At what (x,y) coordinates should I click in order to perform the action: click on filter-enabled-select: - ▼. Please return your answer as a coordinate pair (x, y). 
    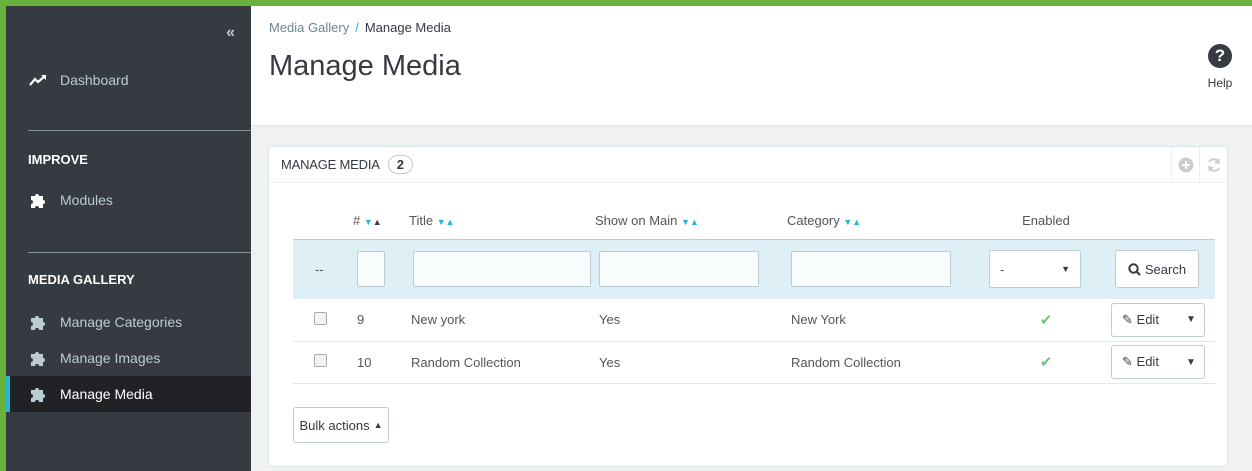
    Looking at the image, I should click on (1035, 269).